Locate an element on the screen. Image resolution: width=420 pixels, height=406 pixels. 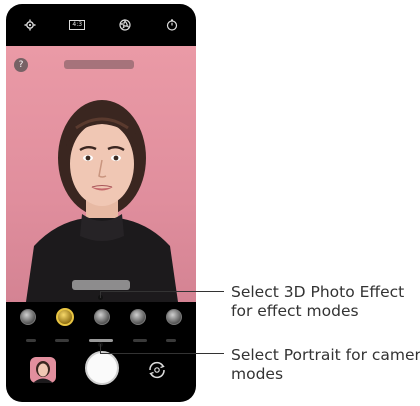
aspect-ratio-label: 4:3 is located at coordinates (77, 25).